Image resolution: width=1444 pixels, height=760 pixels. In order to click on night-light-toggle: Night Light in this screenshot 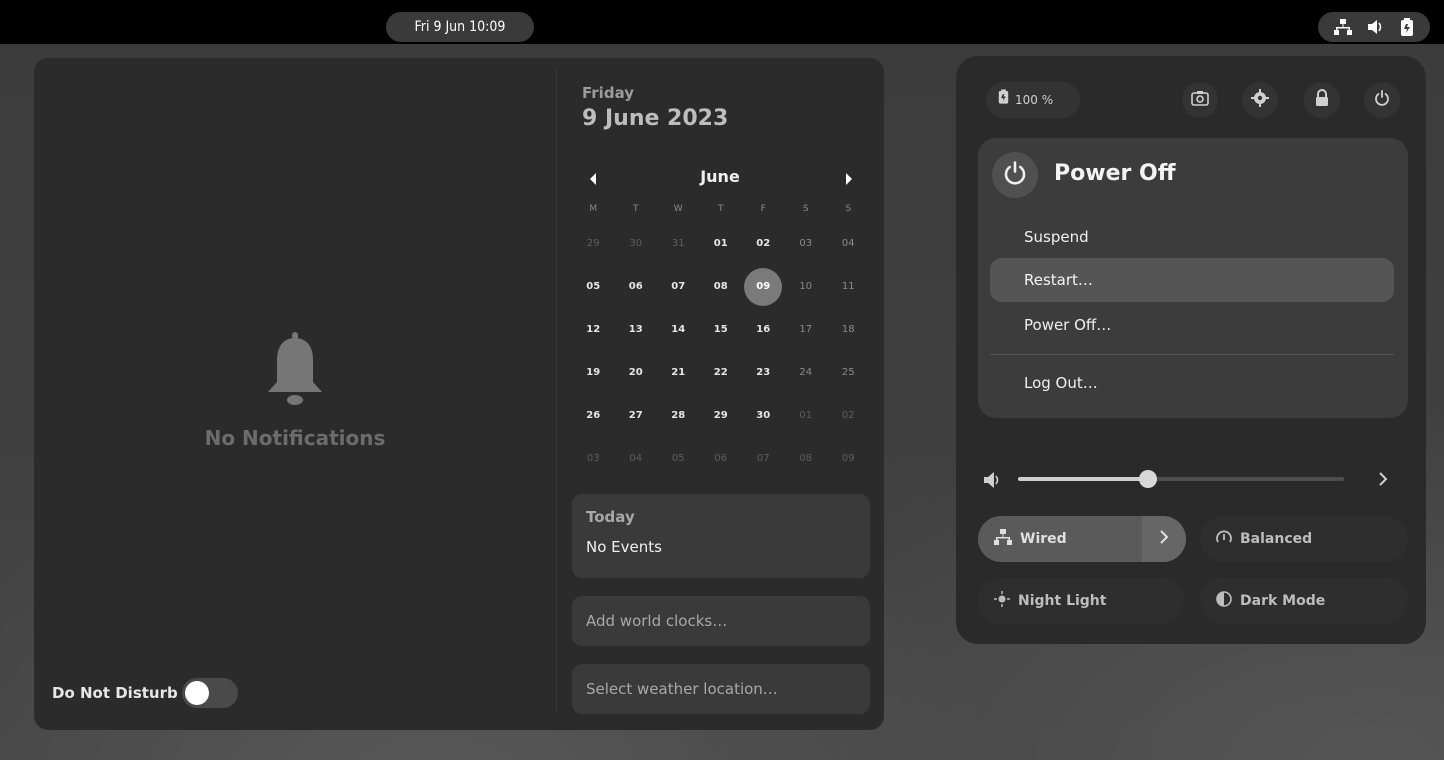, I will do `click(1081, 601)`.